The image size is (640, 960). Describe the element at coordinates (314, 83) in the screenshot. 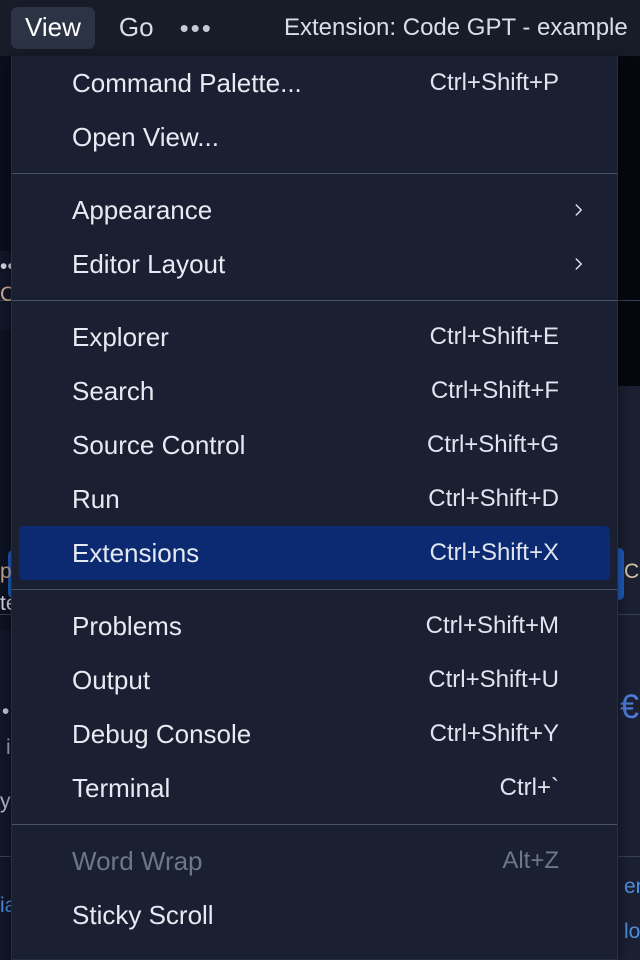

I see `menu-item-command-palette: Command Palette... Ctrl+Shift+P` at that location.